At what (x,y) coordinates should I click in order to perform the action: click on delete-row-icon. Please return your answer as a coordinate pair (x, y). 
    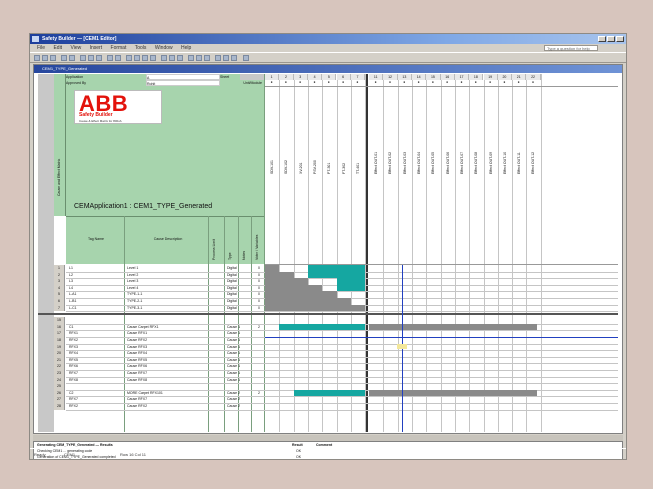
    Looking at the image, I should click on (145, 58).